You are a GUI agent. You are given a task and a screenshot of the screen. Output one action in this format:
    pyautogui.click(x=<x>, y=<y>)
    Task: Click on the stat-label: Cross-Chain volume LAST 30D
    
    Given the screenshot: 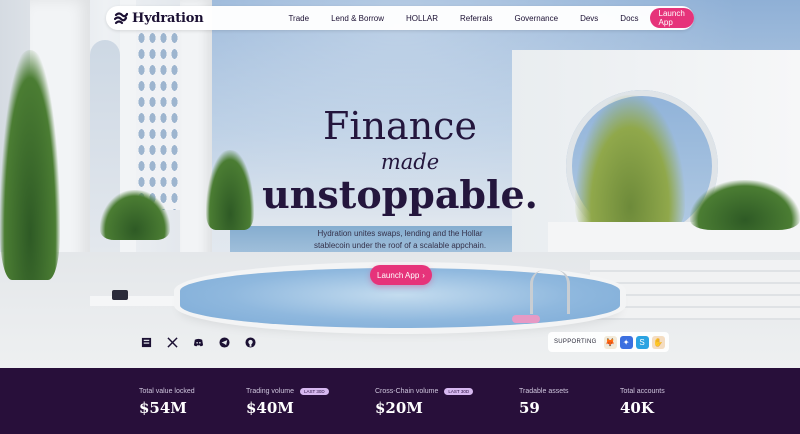 What is the action you would take?
    pyautogui.click(x=424, y=391)
    